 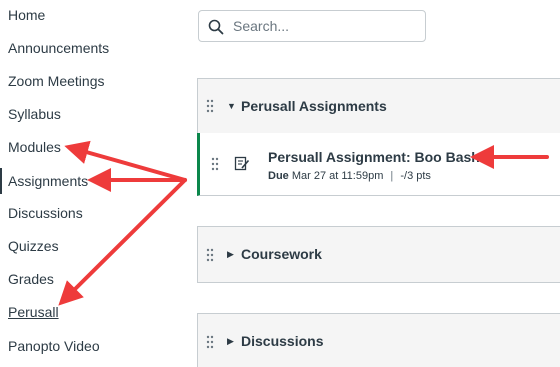 I want to click on nav-item-announcements: Announcements, so click(x=58, y=48).